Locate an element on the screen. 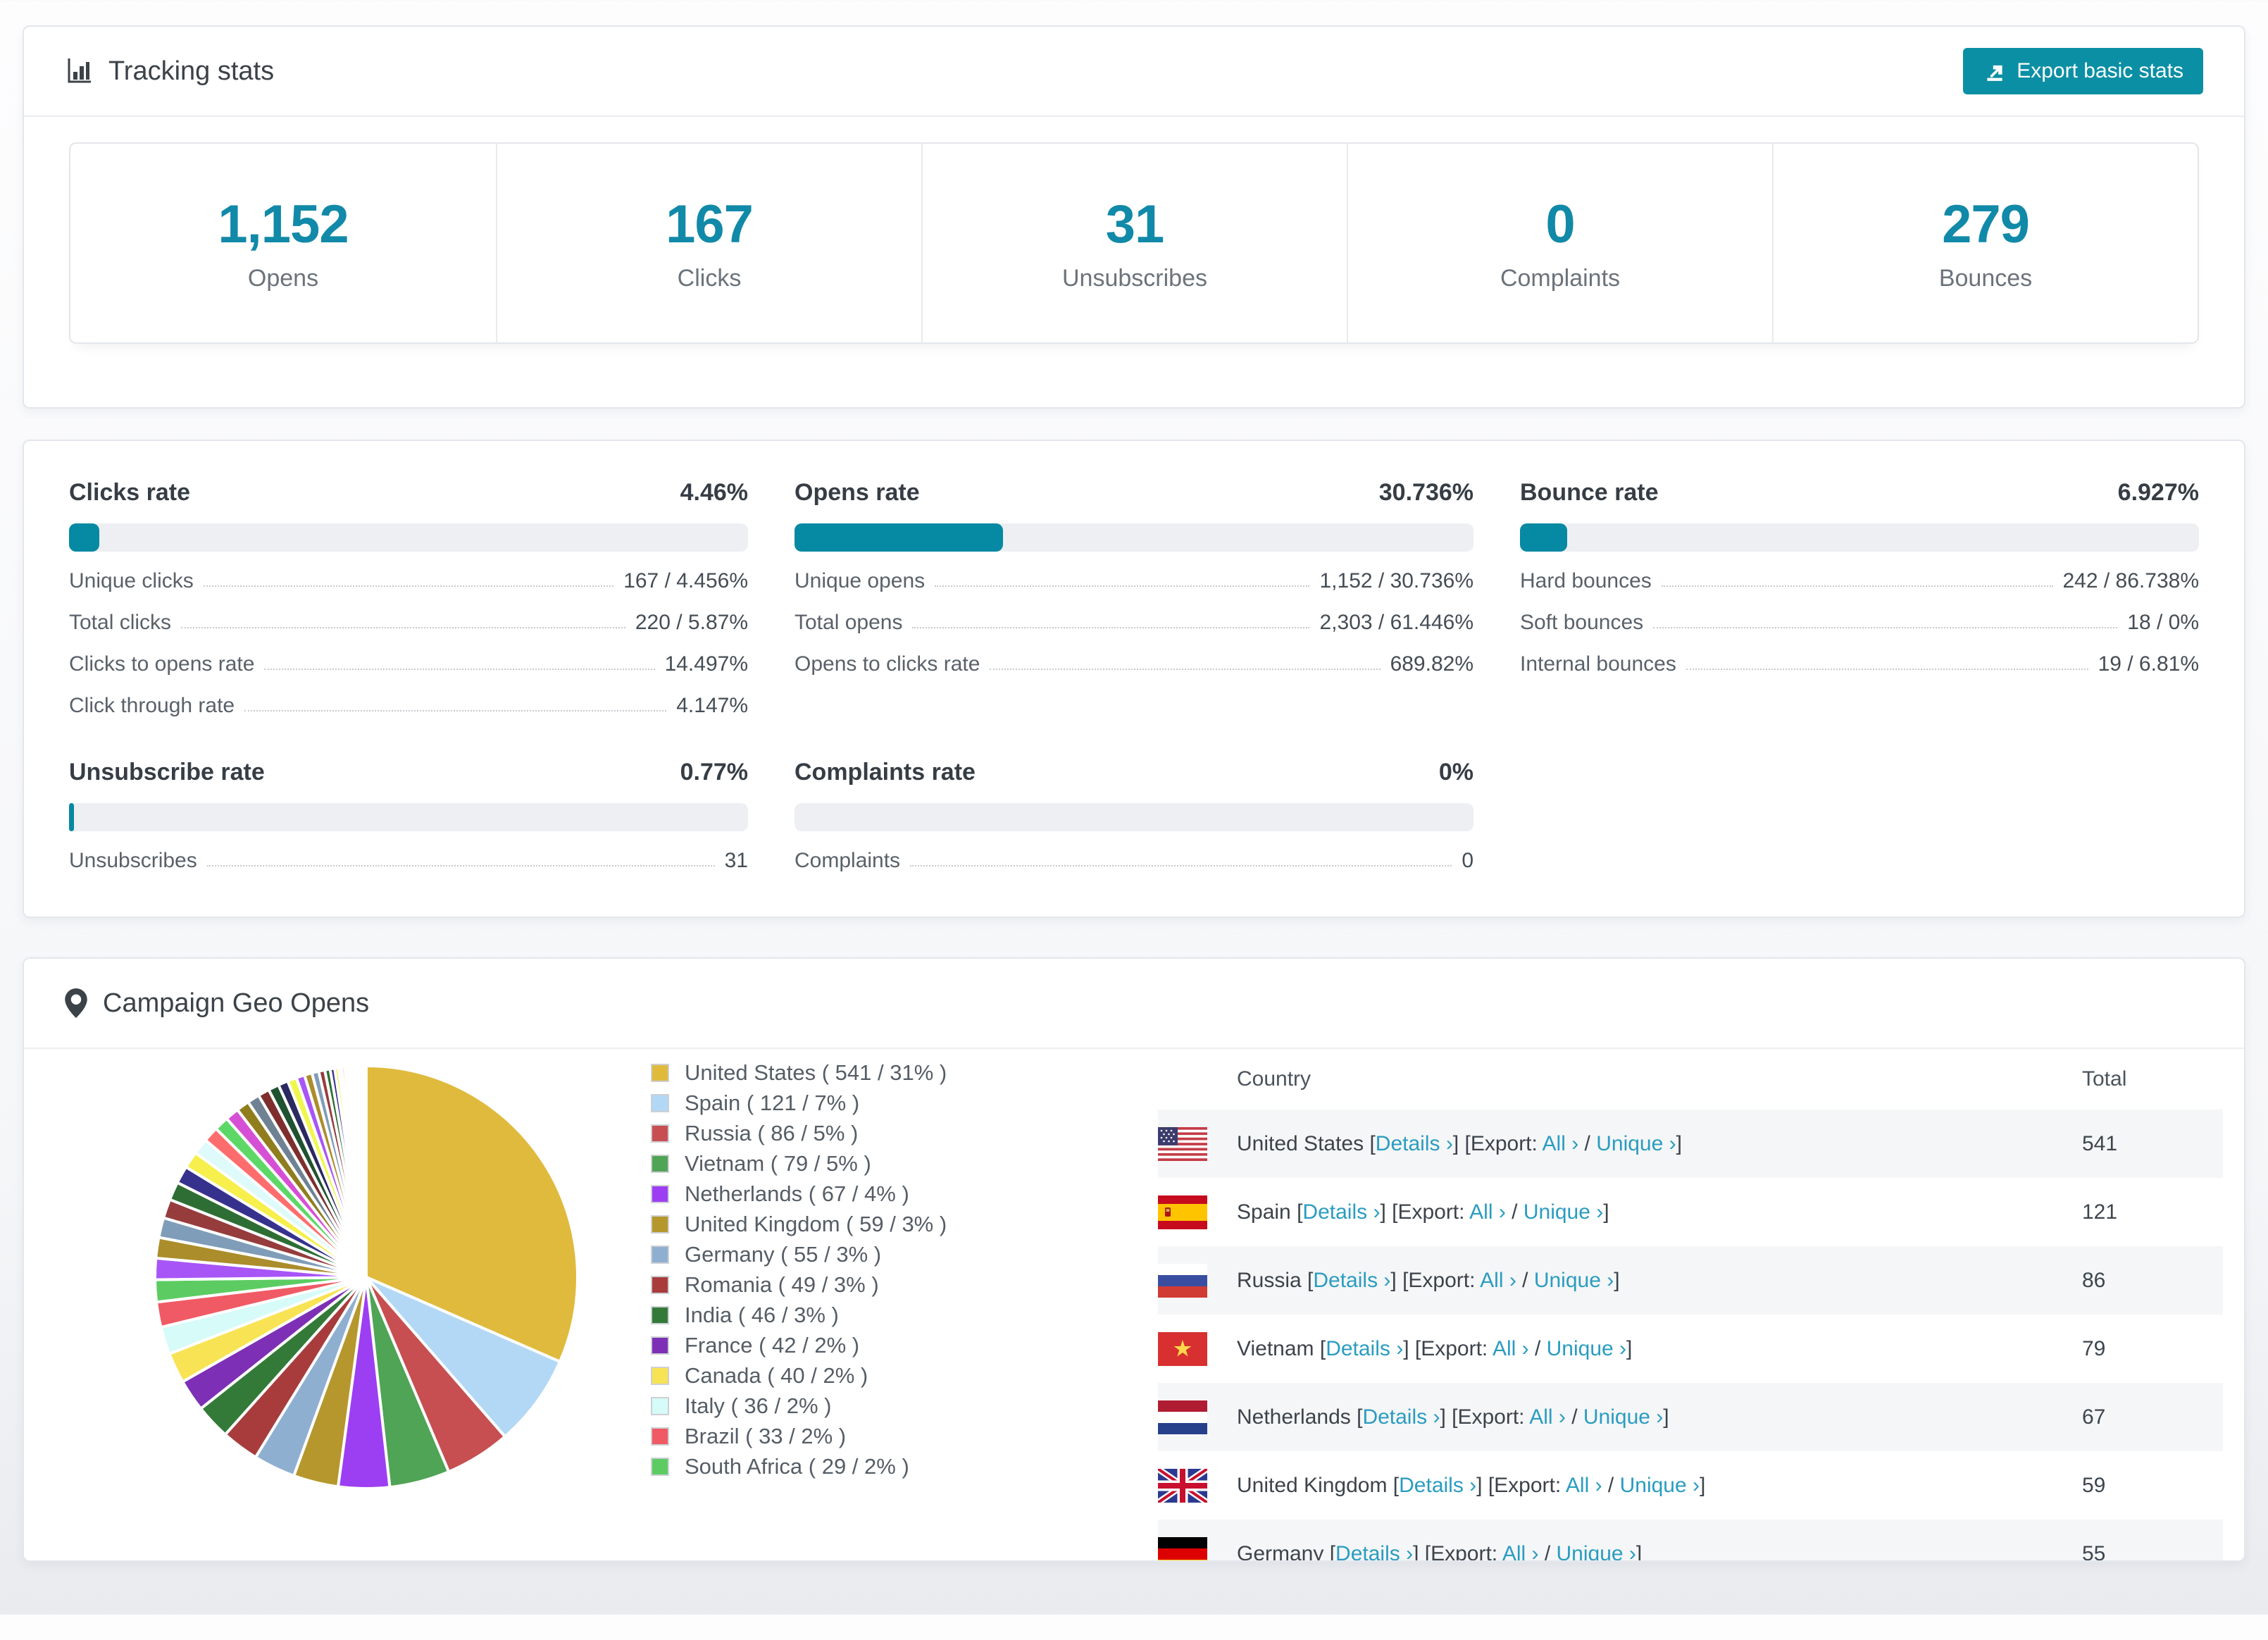  rate-row: Soft bounces 18 / 0% is located at coordinates (1860, 623).